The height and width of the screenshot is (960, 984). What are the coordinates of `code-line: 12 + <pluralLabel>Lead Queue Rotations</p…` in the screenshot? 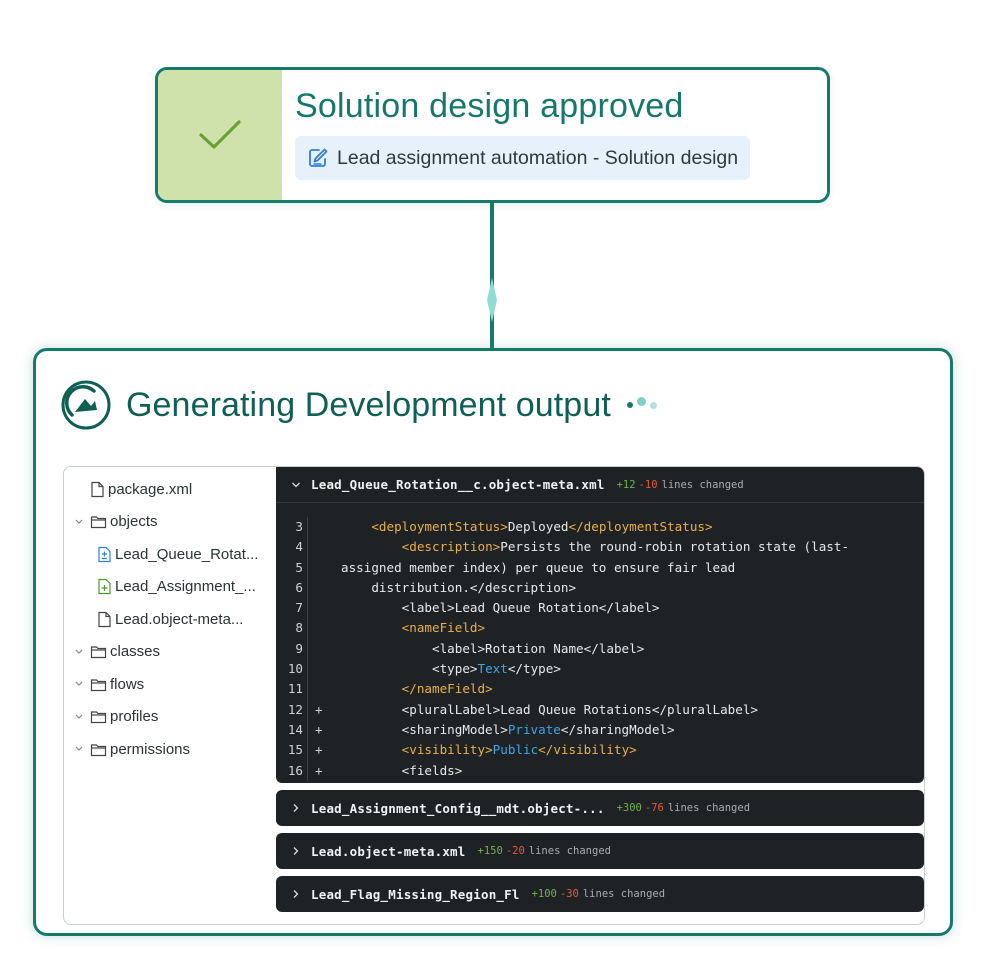 It's located at (600, 709).